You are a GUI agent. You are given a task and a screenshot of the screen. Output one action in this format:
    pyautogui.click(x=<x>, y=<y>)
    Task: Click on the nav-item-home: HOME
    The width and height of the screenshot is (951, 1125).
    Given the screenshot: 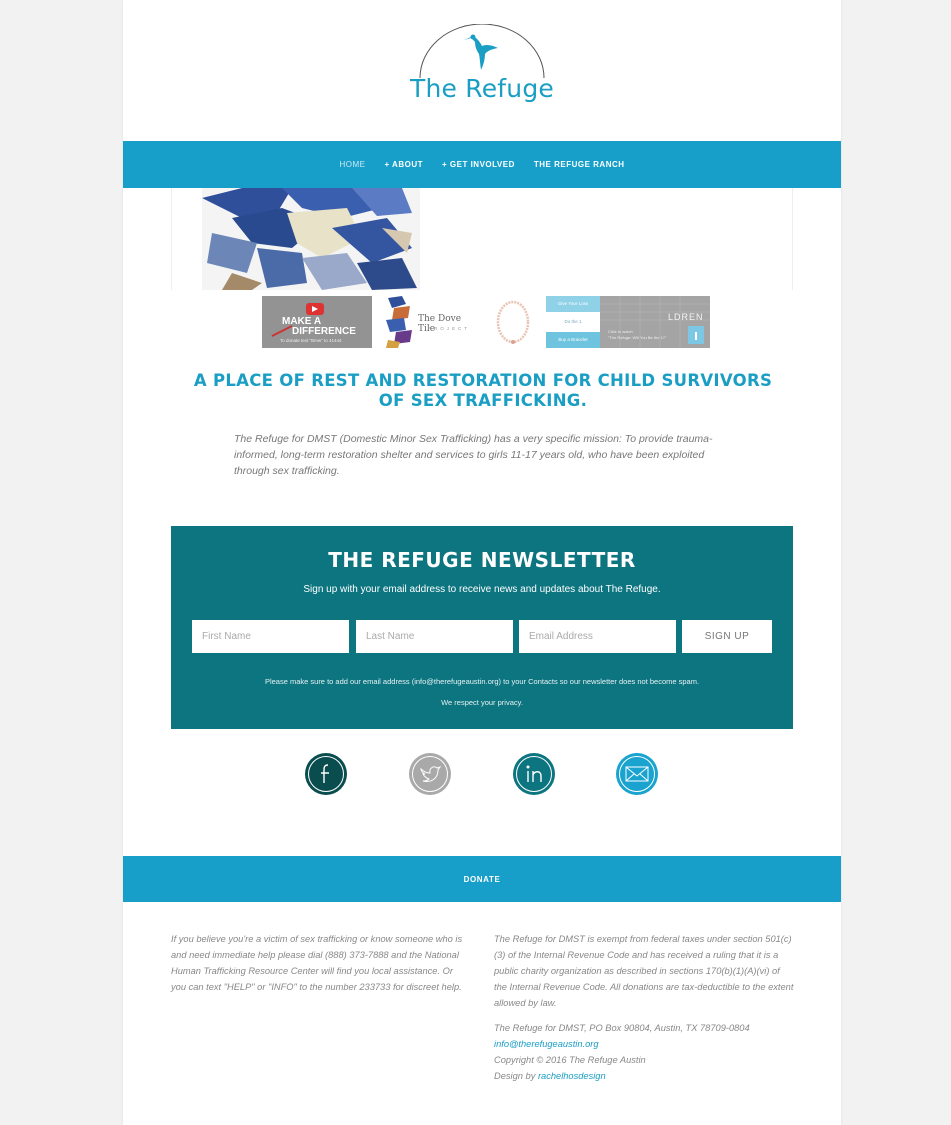 What is the action you would take?
    pyautogui.click(x=352, y=164)
    